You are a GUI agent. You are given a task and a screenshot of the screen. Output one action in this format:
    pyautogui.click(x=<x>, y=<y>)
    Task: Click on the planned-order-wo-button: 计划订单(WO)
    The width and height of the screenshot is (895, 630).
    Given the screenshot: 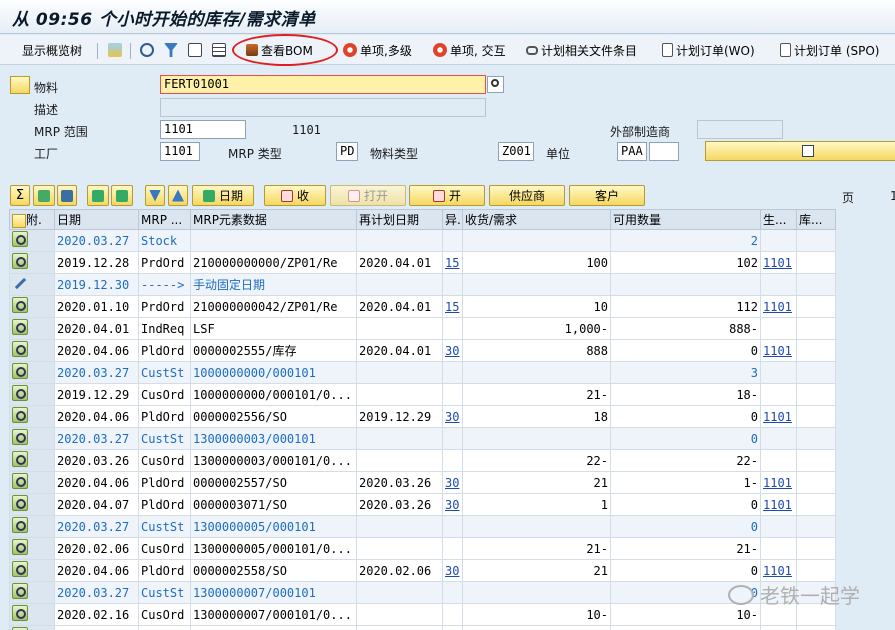 What is the action you would take?
    pyautogui.click(x=708, y=50)
    